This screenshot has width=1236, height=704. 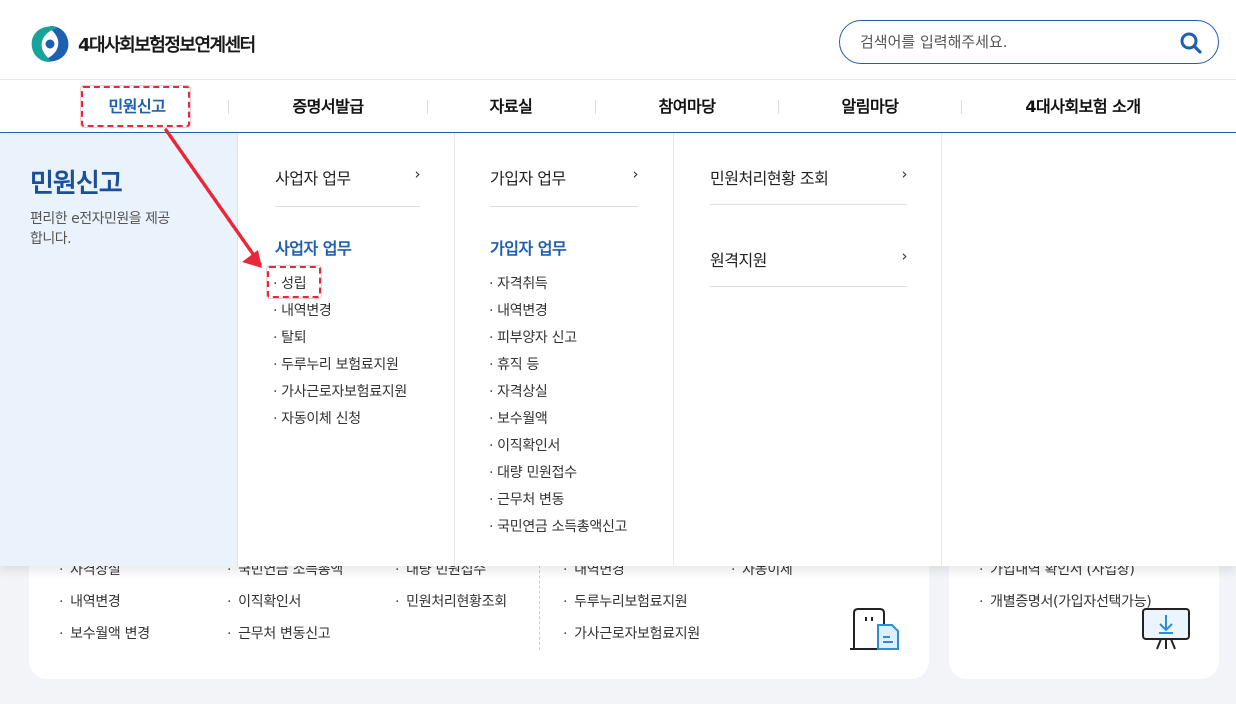 I want to click on submenu-item: · 두루누리 보험료지원, so click(x=340, y=367).